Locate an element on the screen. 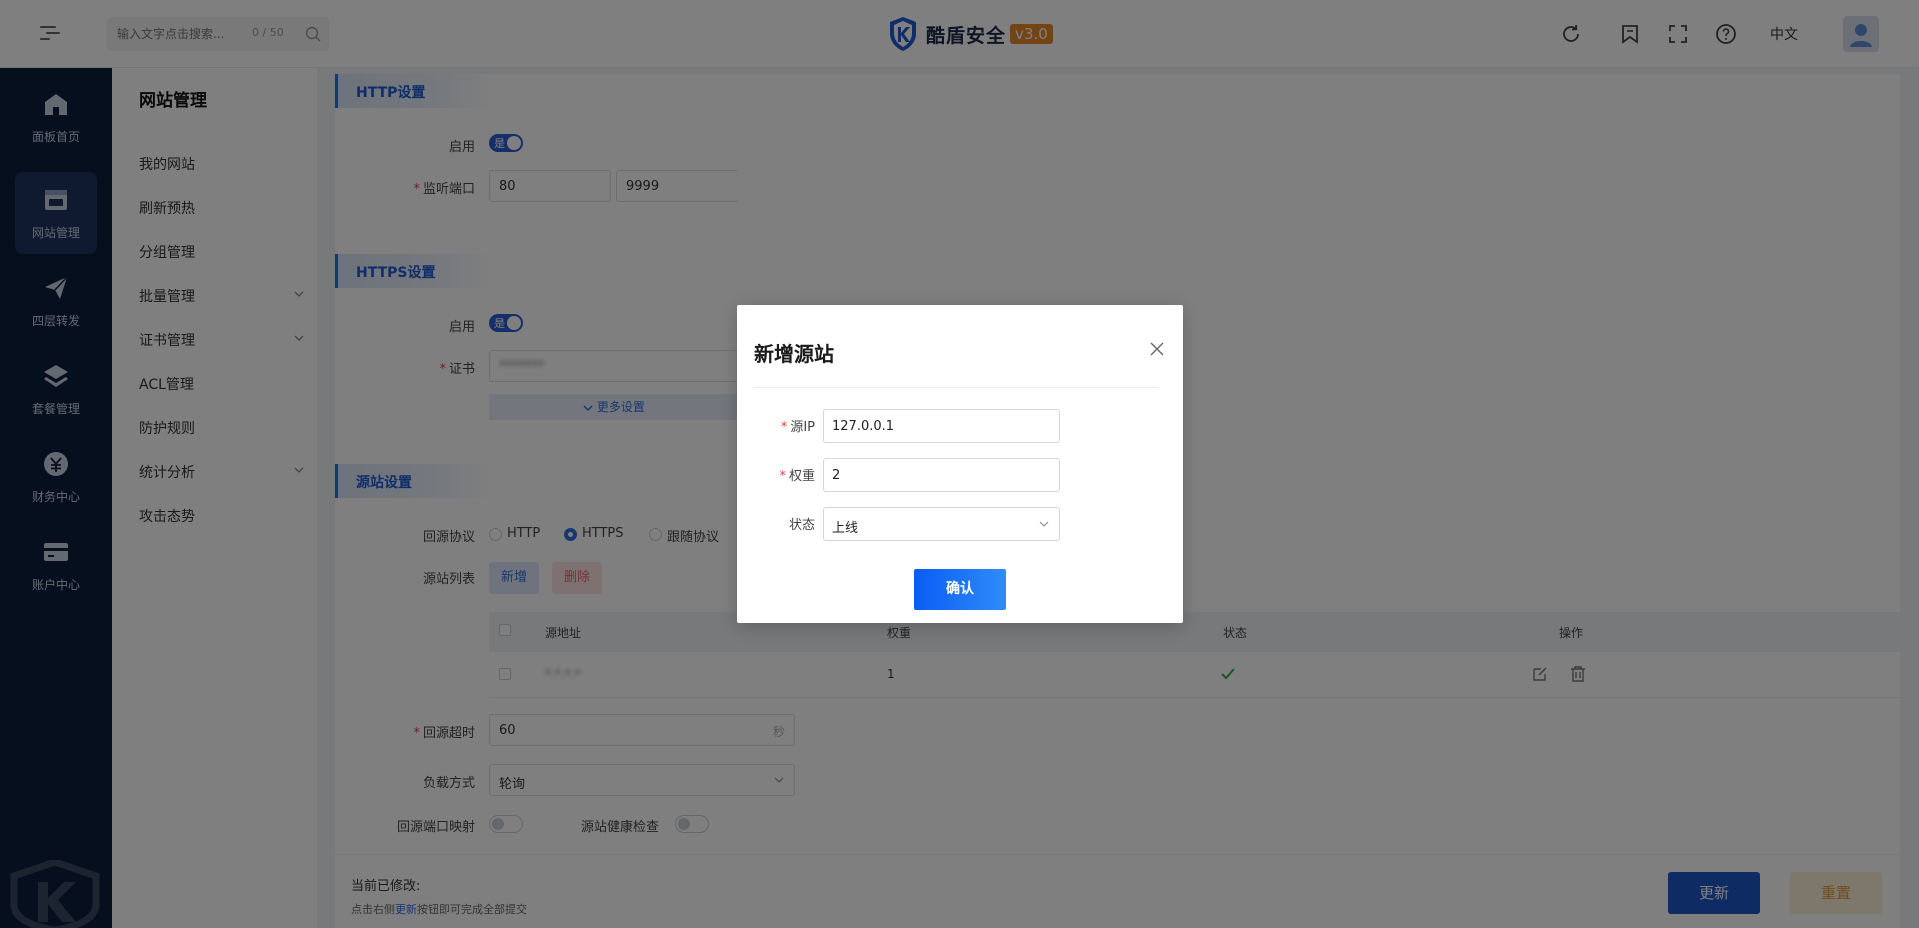  source-ip-input: 127.0.0.1 is located at coordinates (941, 426).